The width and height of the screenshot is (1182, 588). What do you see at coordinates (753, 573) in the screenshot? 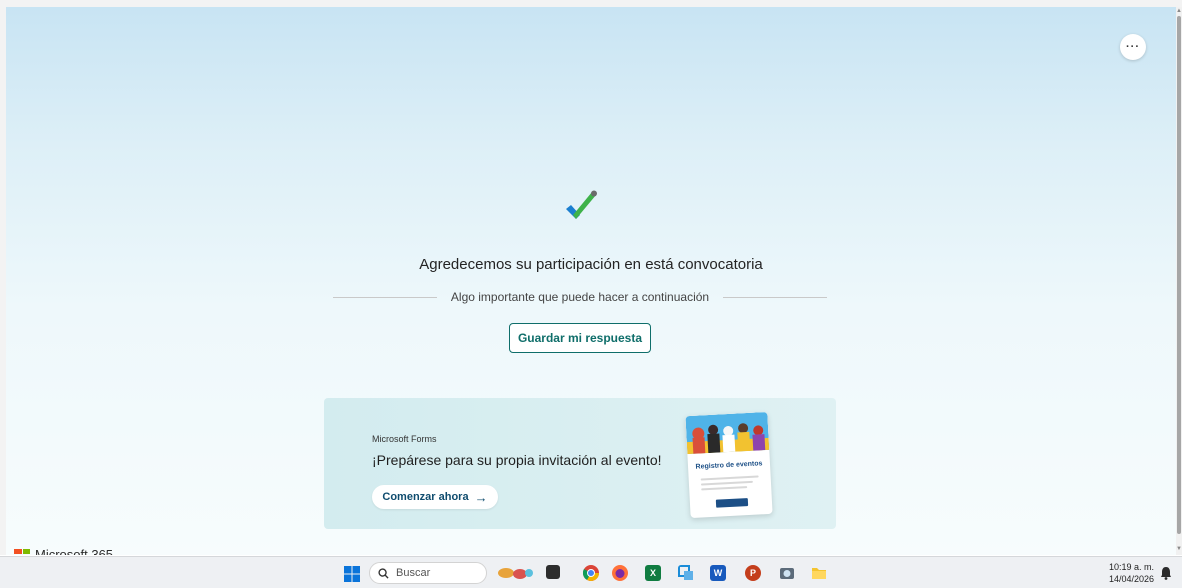
I see `powerpoint-icon: P` at bounding box center [753, 573].